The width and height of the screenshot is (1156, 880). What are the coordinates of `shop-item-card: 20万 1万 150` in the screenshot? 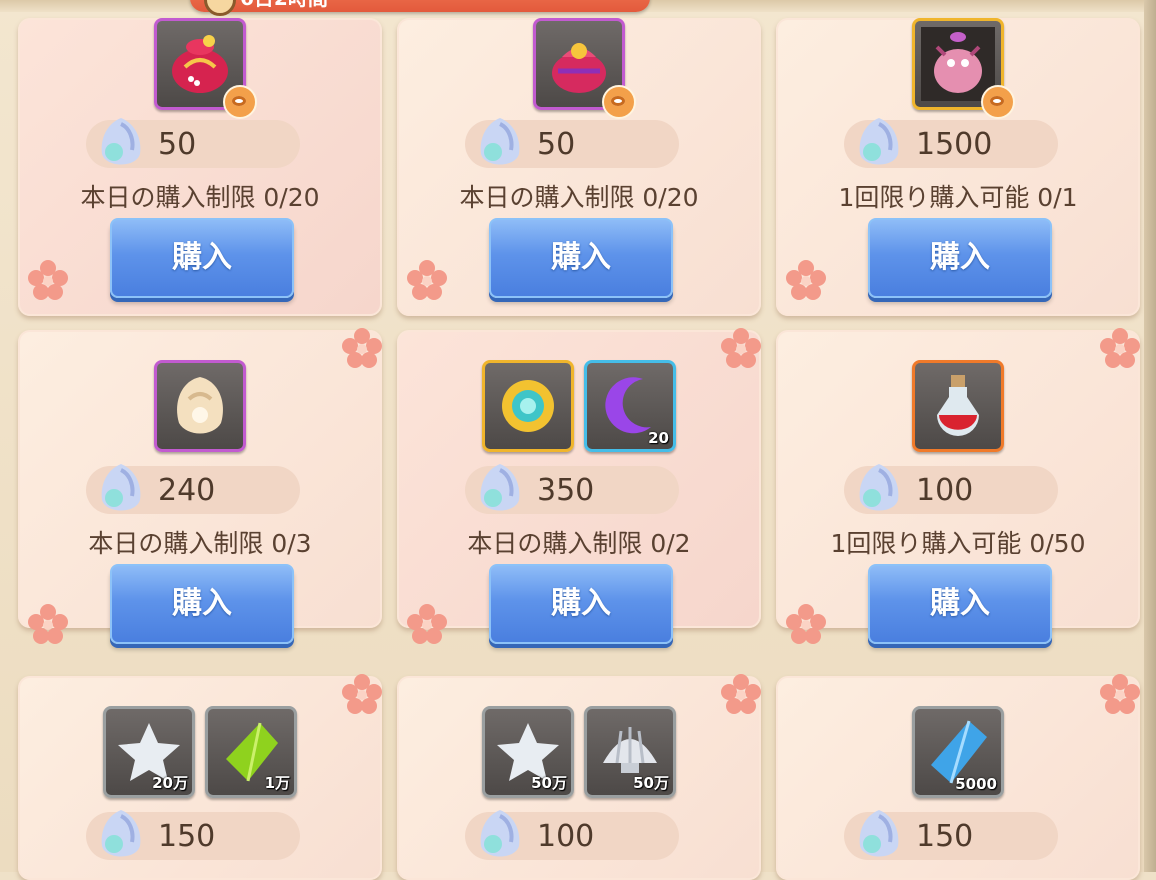 It's located at (200, 777).